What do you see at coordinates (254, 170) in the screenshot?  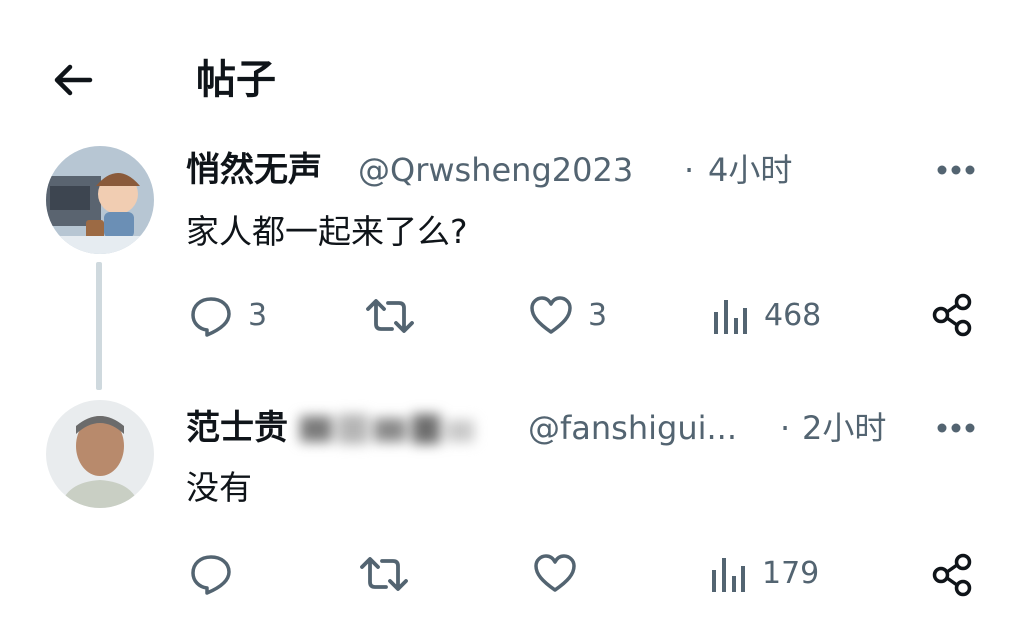 I see `author-name: 悄然无声` at bounding box center [254, 170].